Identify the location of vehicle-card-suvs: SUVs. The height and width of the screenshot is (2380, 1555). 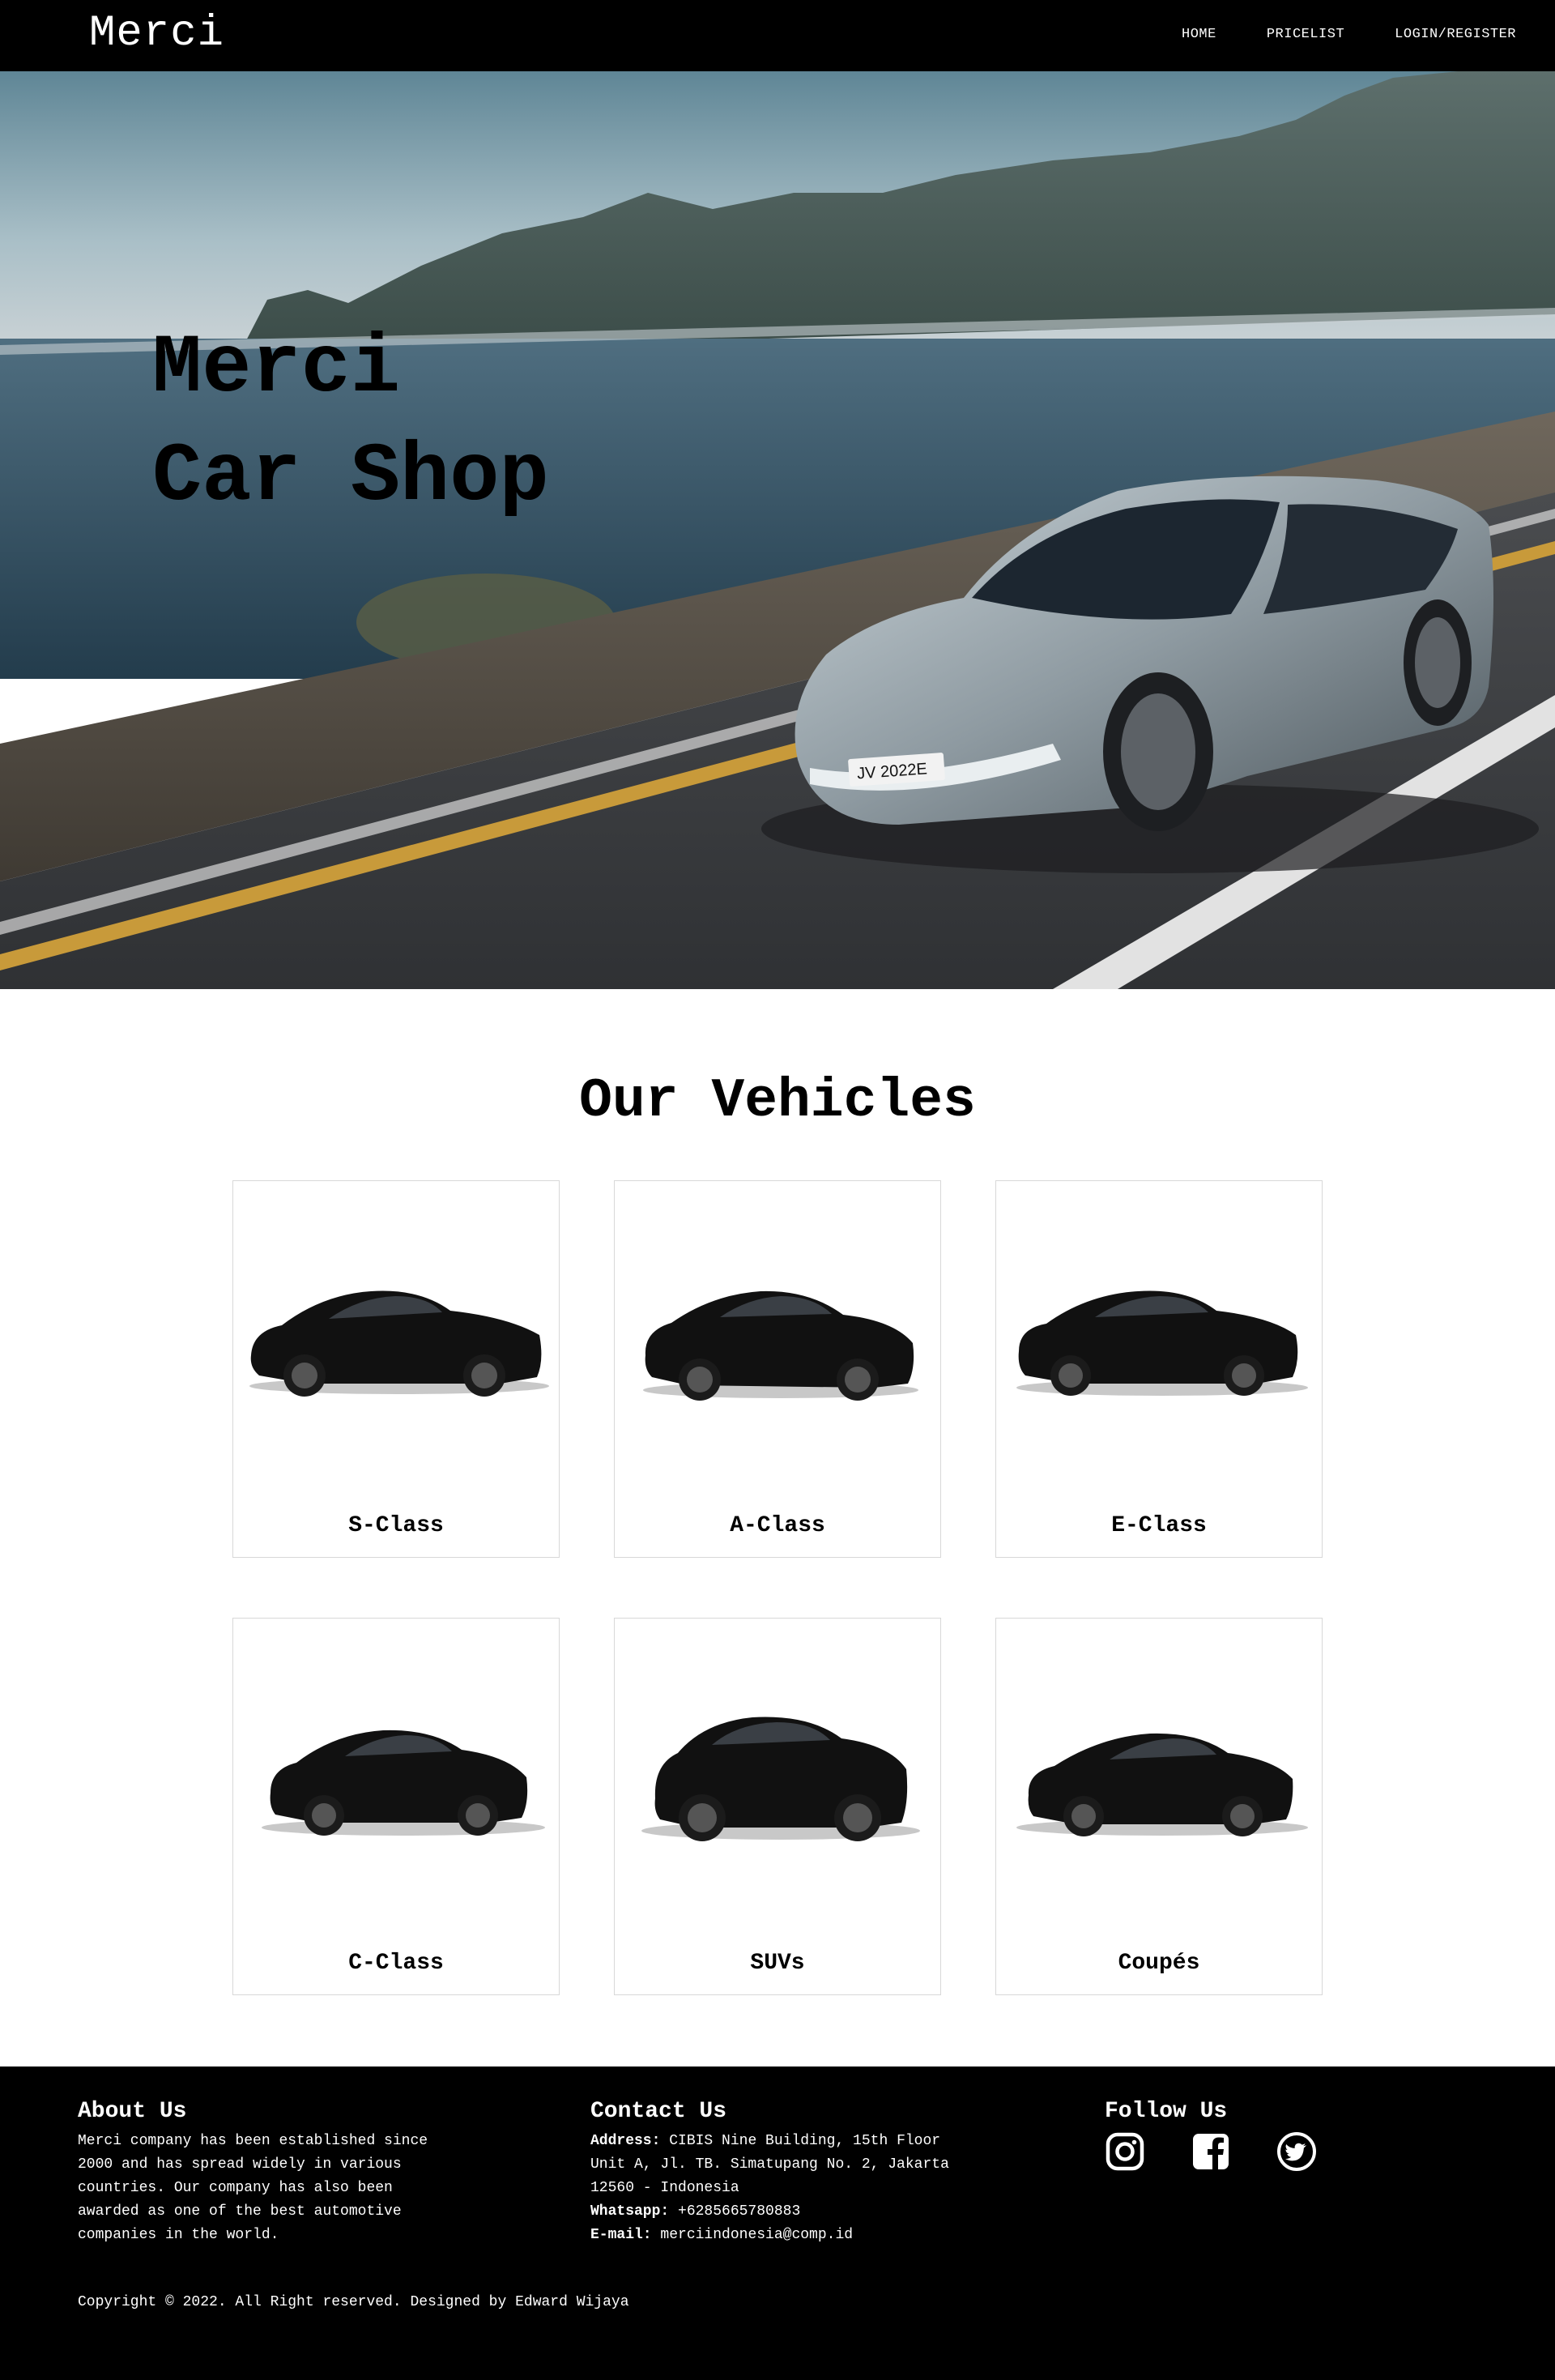
(778, 1806).